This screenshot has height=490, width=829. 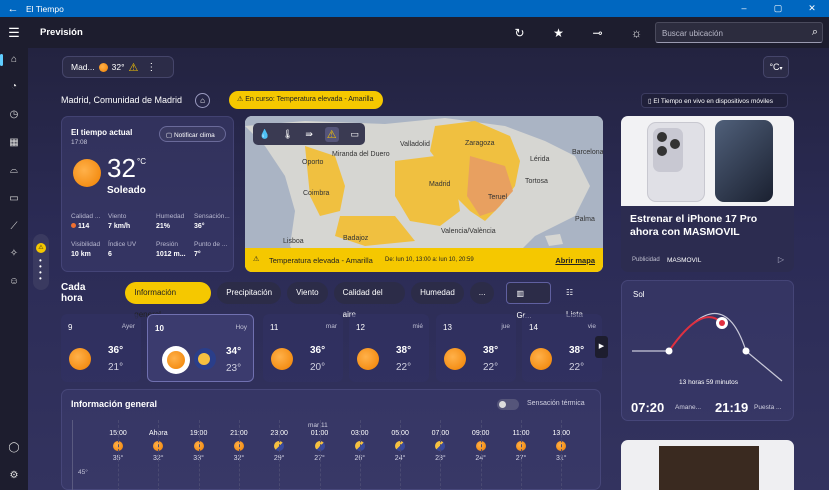 I want to click on window-controls: – ▢ ✕, so click(x=778, y=8).